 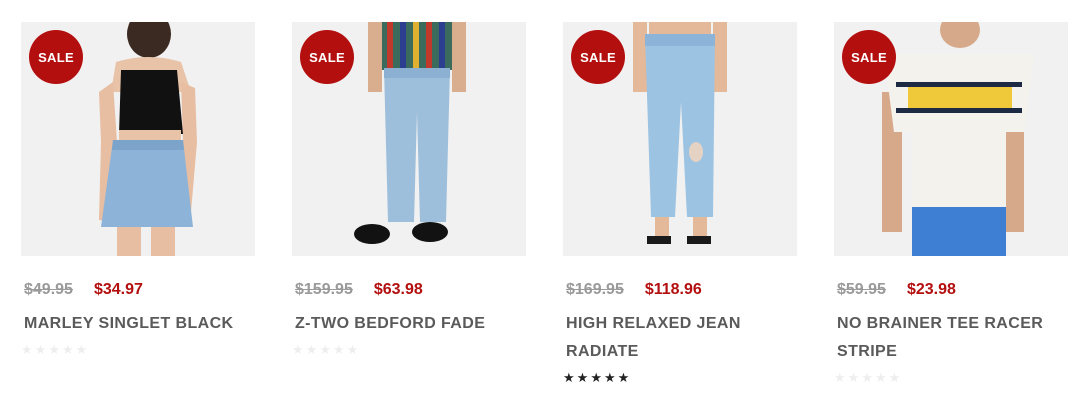 What do you see at coordinates (595, 289) in the screenshot?
I see `original-price: $169.95` at bounding box center [595, 289].